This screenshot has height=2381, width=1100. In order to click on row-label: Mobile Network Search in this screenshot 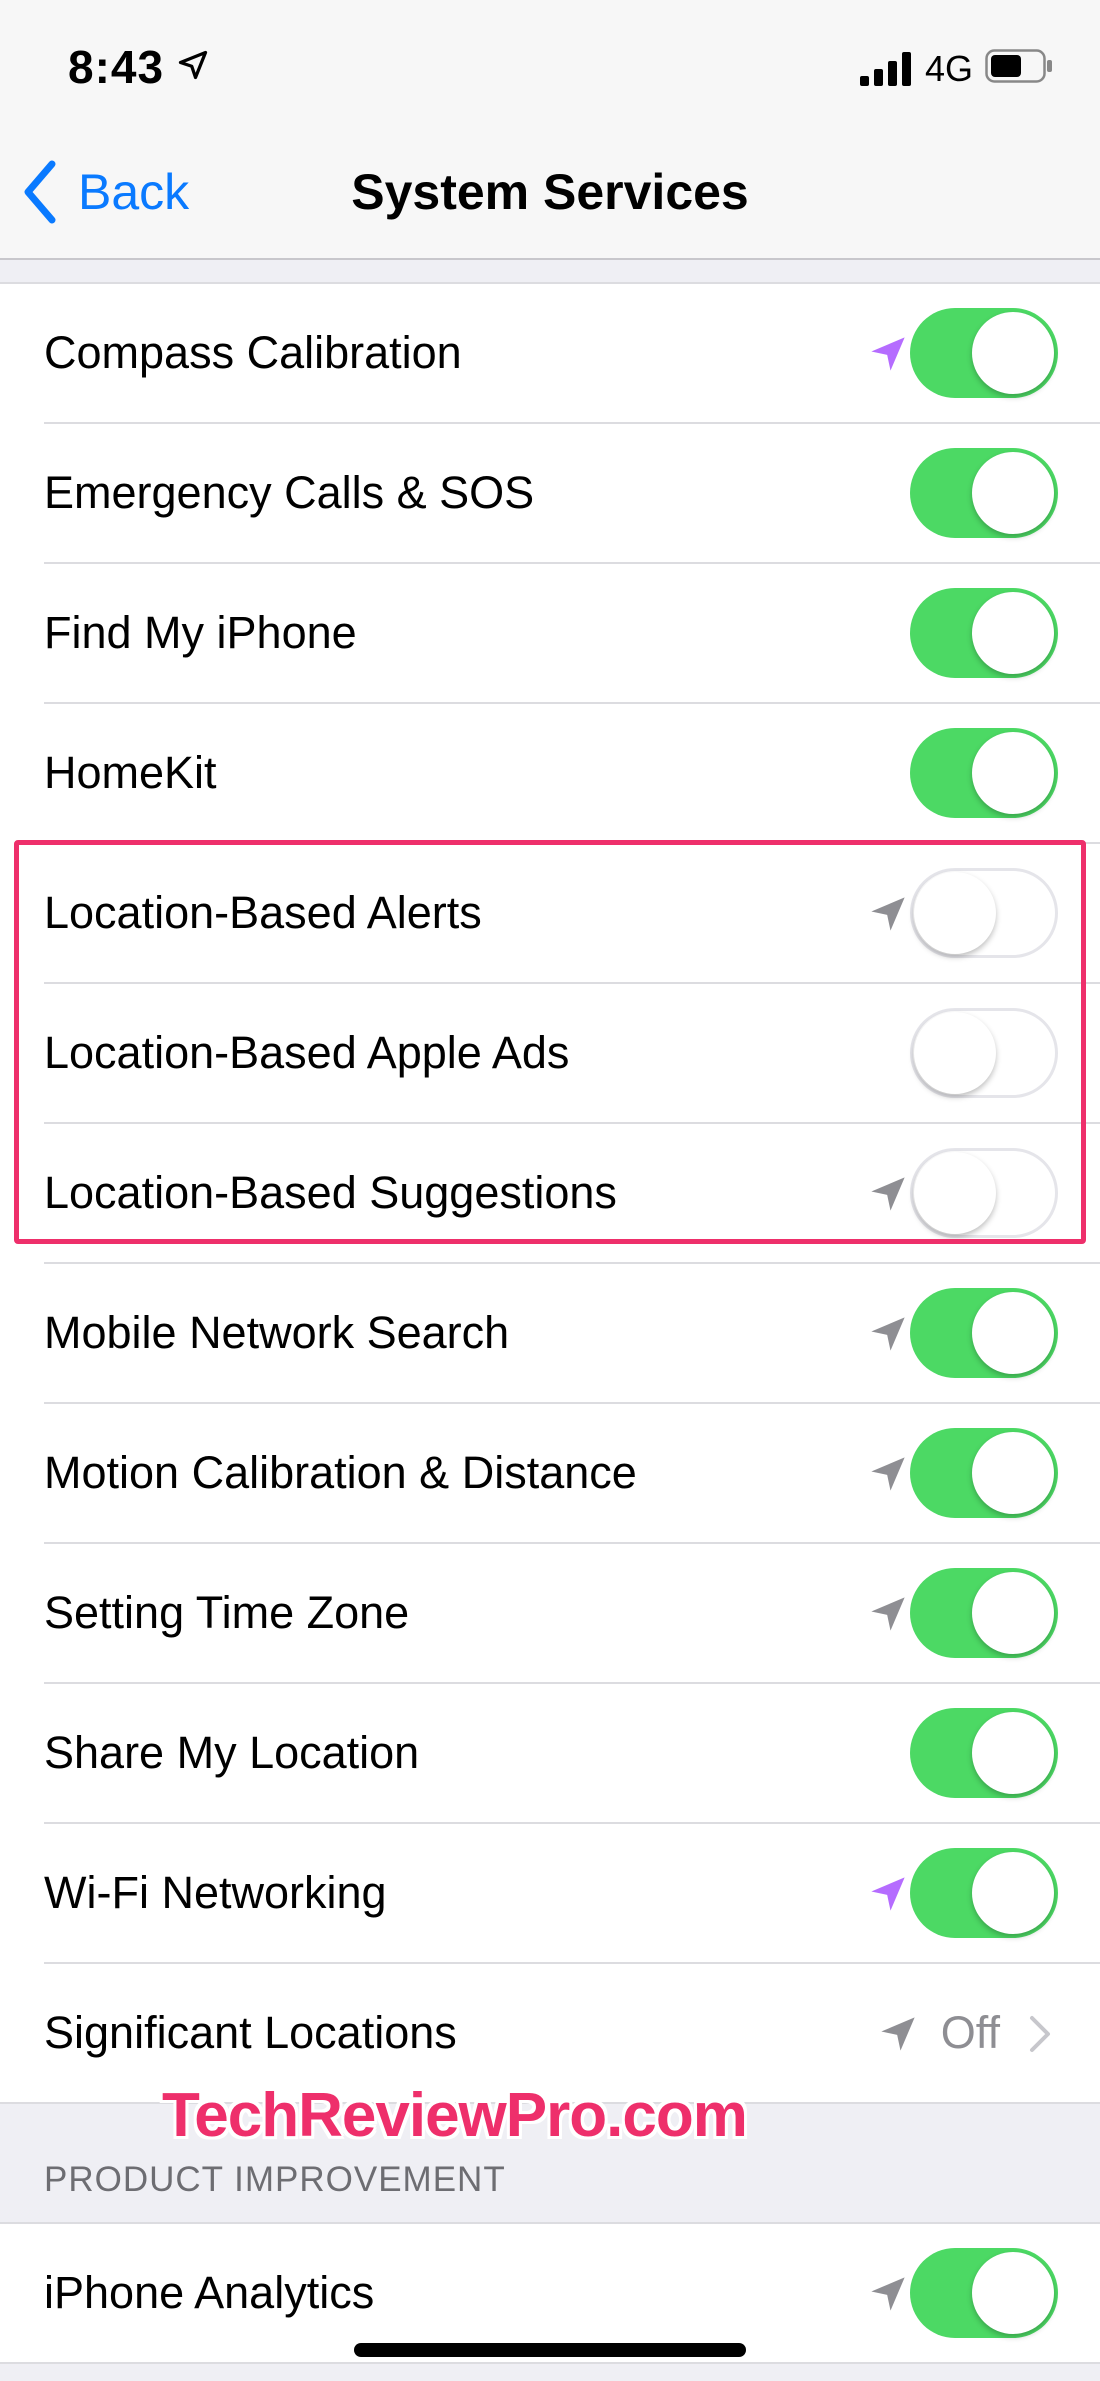, I will do `click(277, 1332)`.